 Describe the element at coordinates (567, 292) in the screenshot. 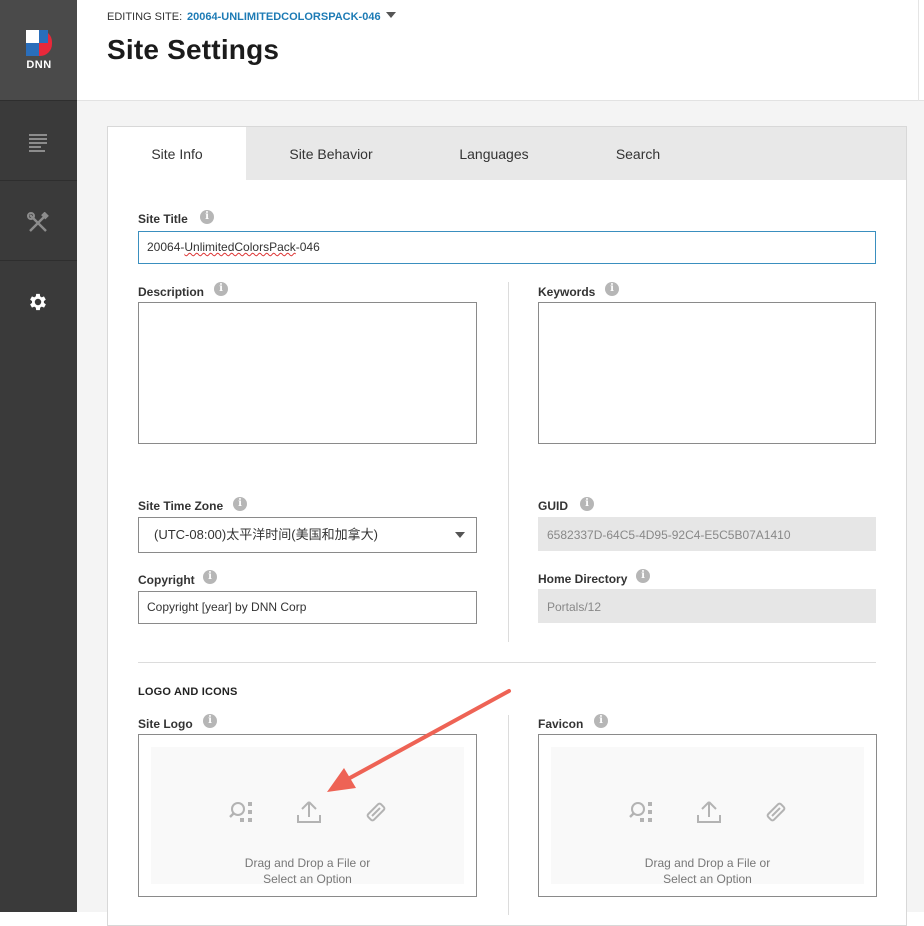

I see `keywords-label: Keywords` at that location.